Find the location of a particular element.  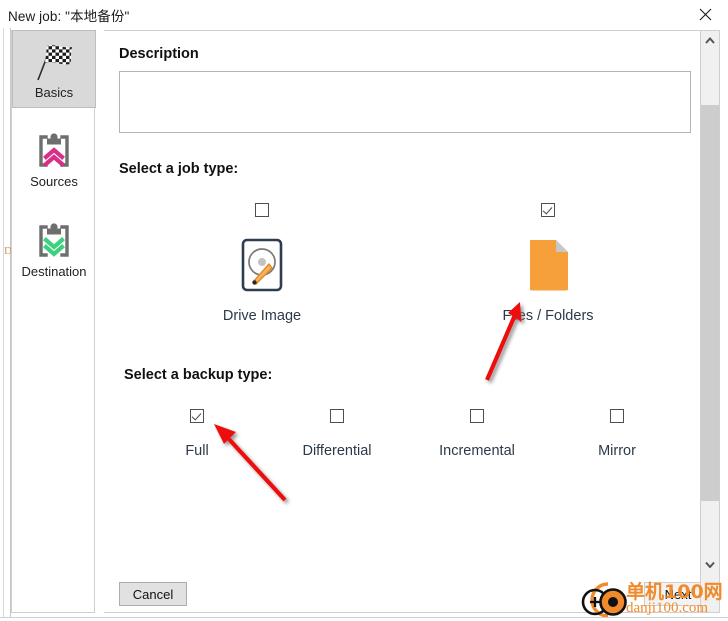

cancel-button: Cancel is located at coordinates (153, 594).